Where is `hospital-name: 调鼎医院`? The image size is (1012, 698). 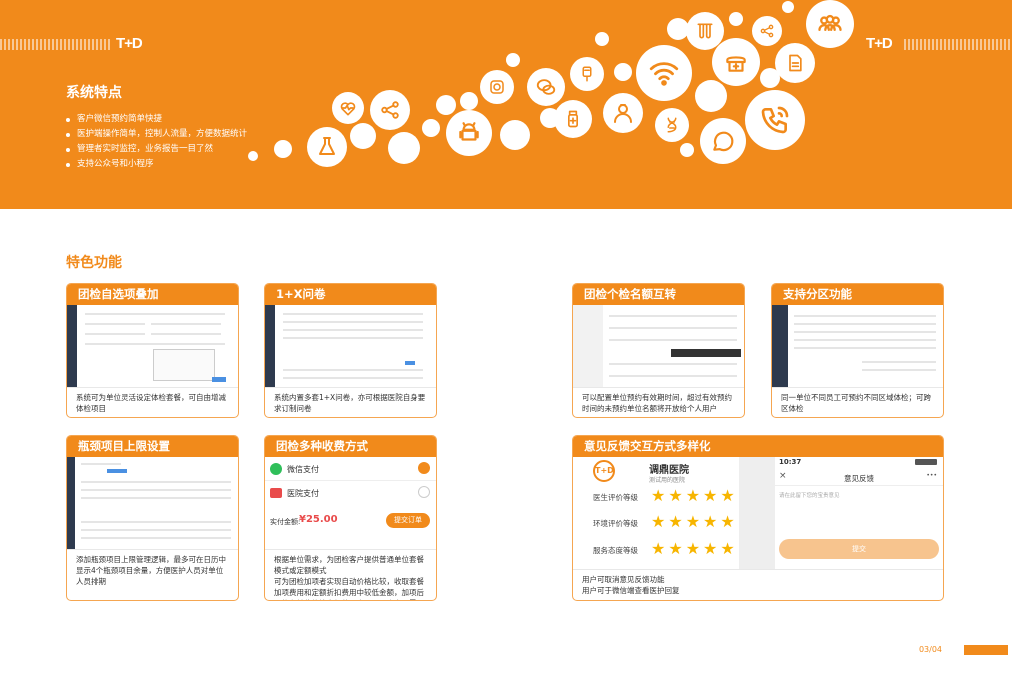
hospital-name: 调鼎医院 is located at coordinates (669, 470).